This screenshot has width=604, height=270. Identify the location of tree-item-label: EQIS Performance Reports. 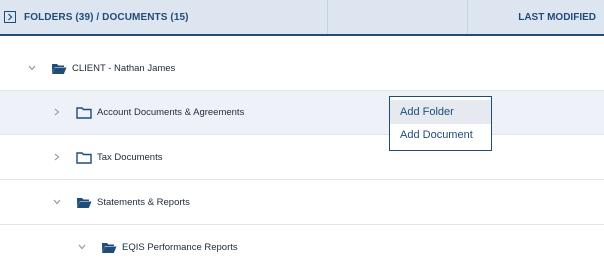
(180, 247).